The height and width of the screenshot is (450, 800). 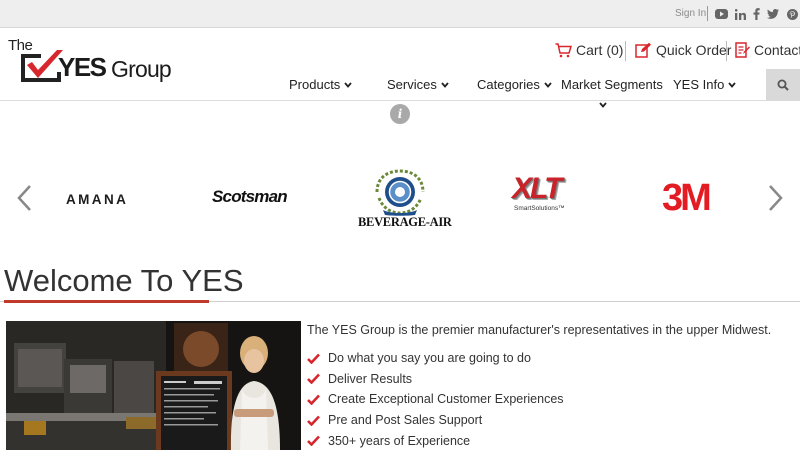 I want to click on contact-form-icon, so click(x=742, y=50).